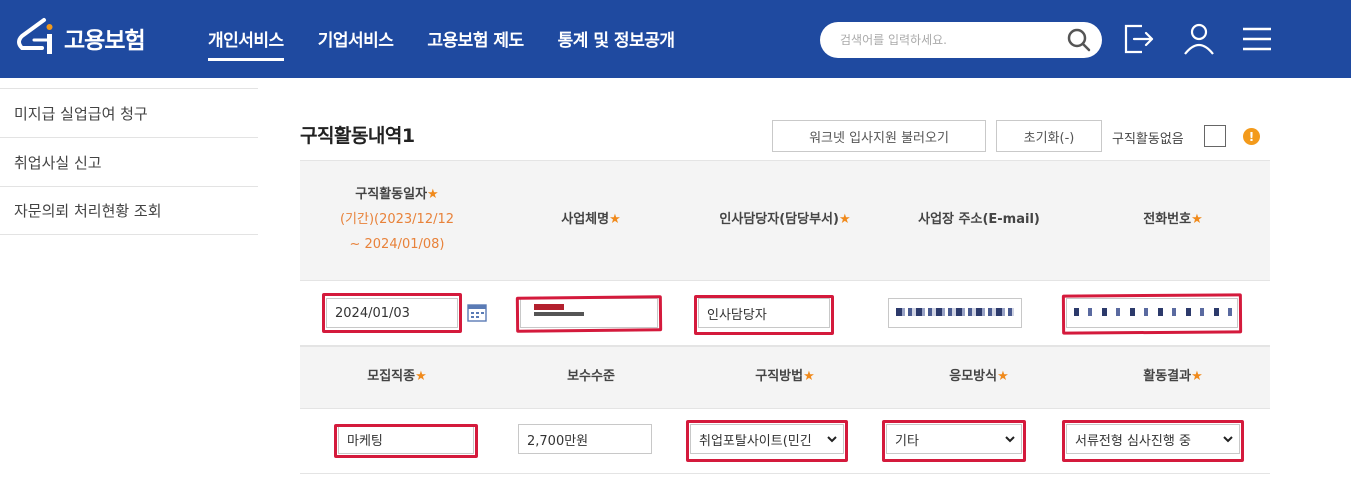 This screenshot has width=1351, height=492. What do you see at coordinates (406, 441) in the screenshot?
I see `highlight-box-job-type` at bounding box center [406, 441].